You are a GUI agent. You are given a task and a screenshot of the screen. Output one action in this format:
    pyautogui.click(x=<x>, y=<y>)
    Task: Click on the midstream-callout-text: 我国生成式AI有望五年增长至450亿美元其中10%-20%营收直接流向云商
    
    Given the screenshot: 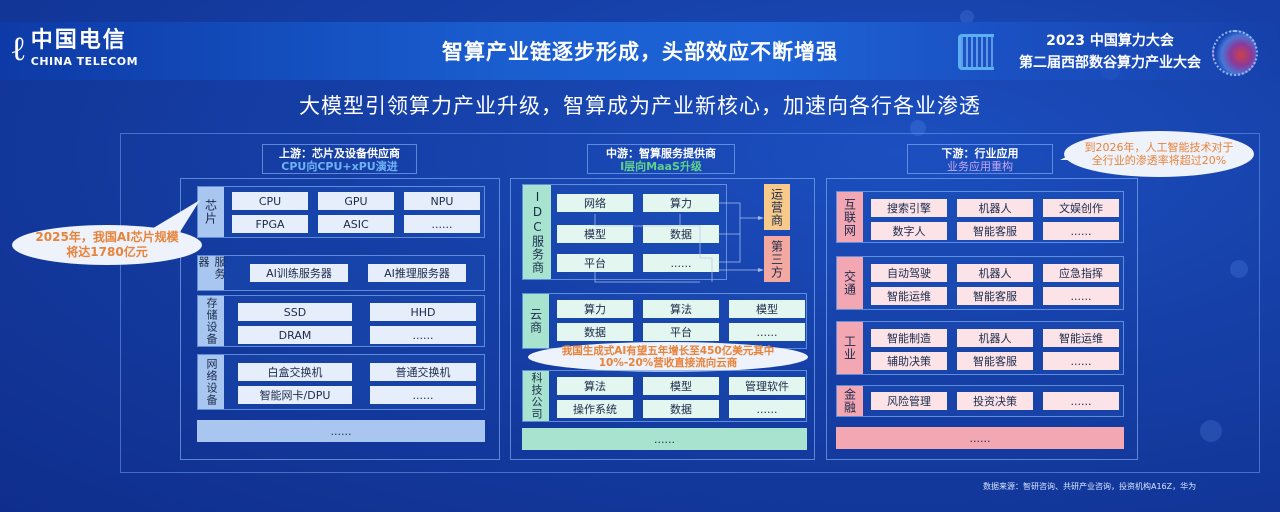 What is the action you would take?
    pyautogui.click(x=668, y=357)
    